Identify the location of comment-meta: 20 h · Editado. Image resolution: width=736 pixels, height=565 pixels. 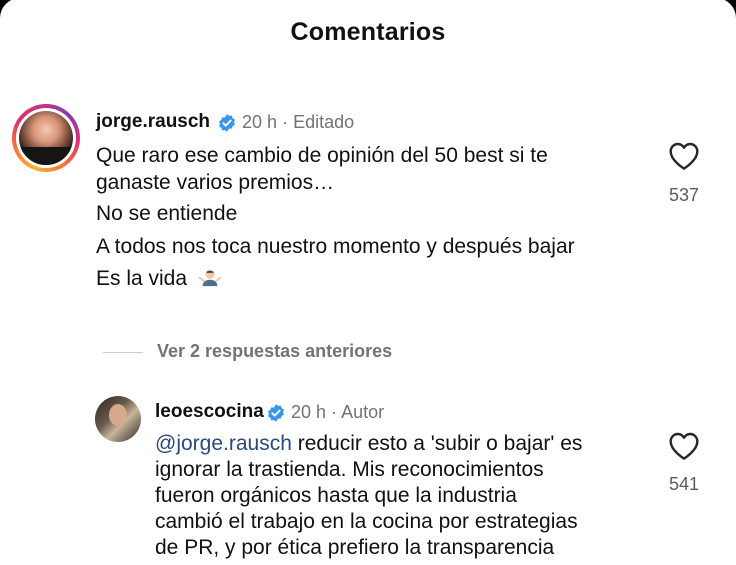
(298, 122).